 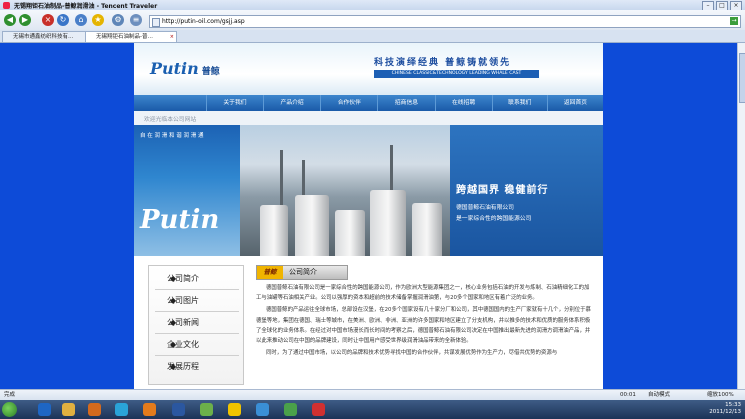 What do you see at coordinates (494, 219) in the screenshot?
I see `hero-subtitle-2: 是一家综合性的跨国能源公司` at bounding box center [494, 219].